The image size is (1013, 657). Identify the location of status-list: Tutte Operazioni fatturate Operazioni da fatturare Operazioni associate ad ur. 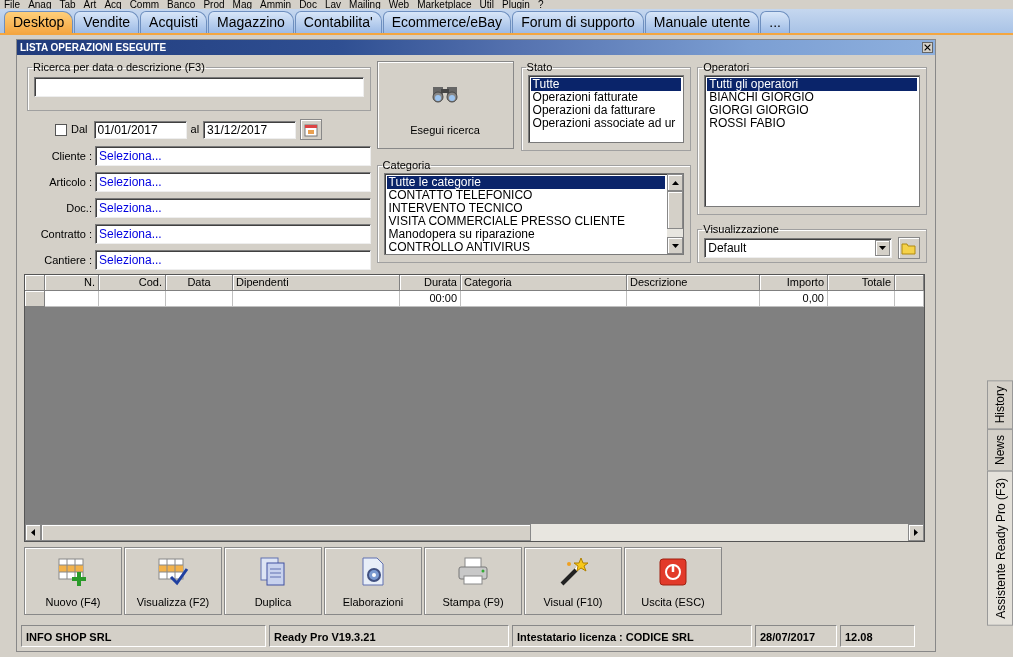
(606, 109).